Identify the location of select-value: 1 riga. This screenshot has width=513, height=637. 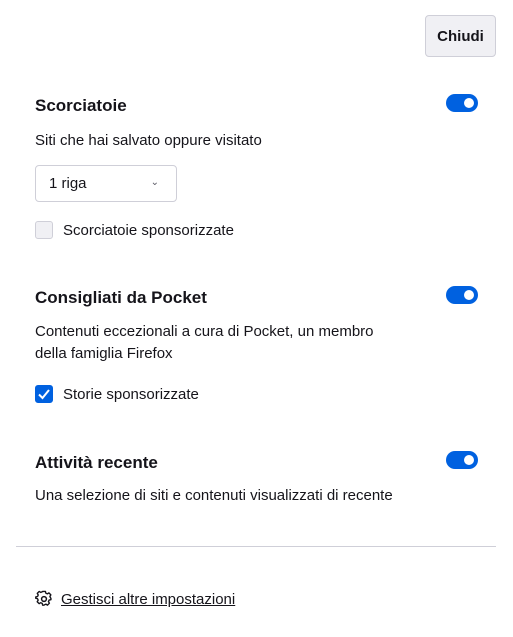
(68, 183).